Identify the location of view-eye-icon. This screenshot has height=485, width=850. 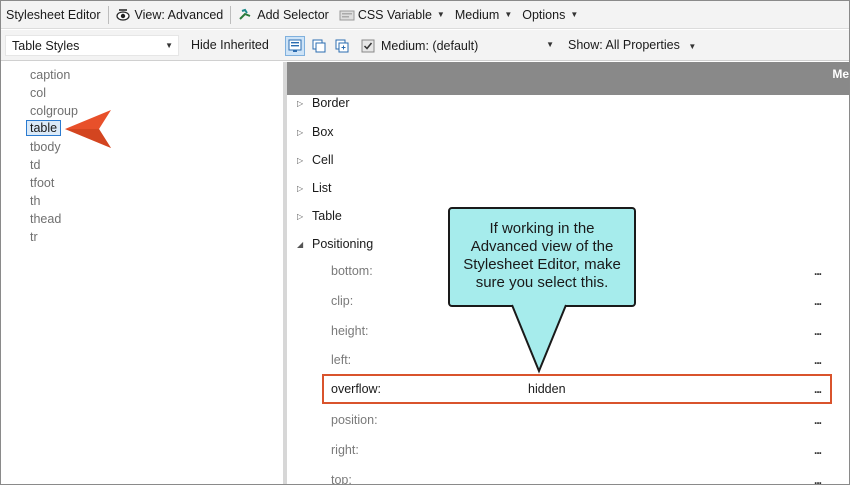
(122, 15).